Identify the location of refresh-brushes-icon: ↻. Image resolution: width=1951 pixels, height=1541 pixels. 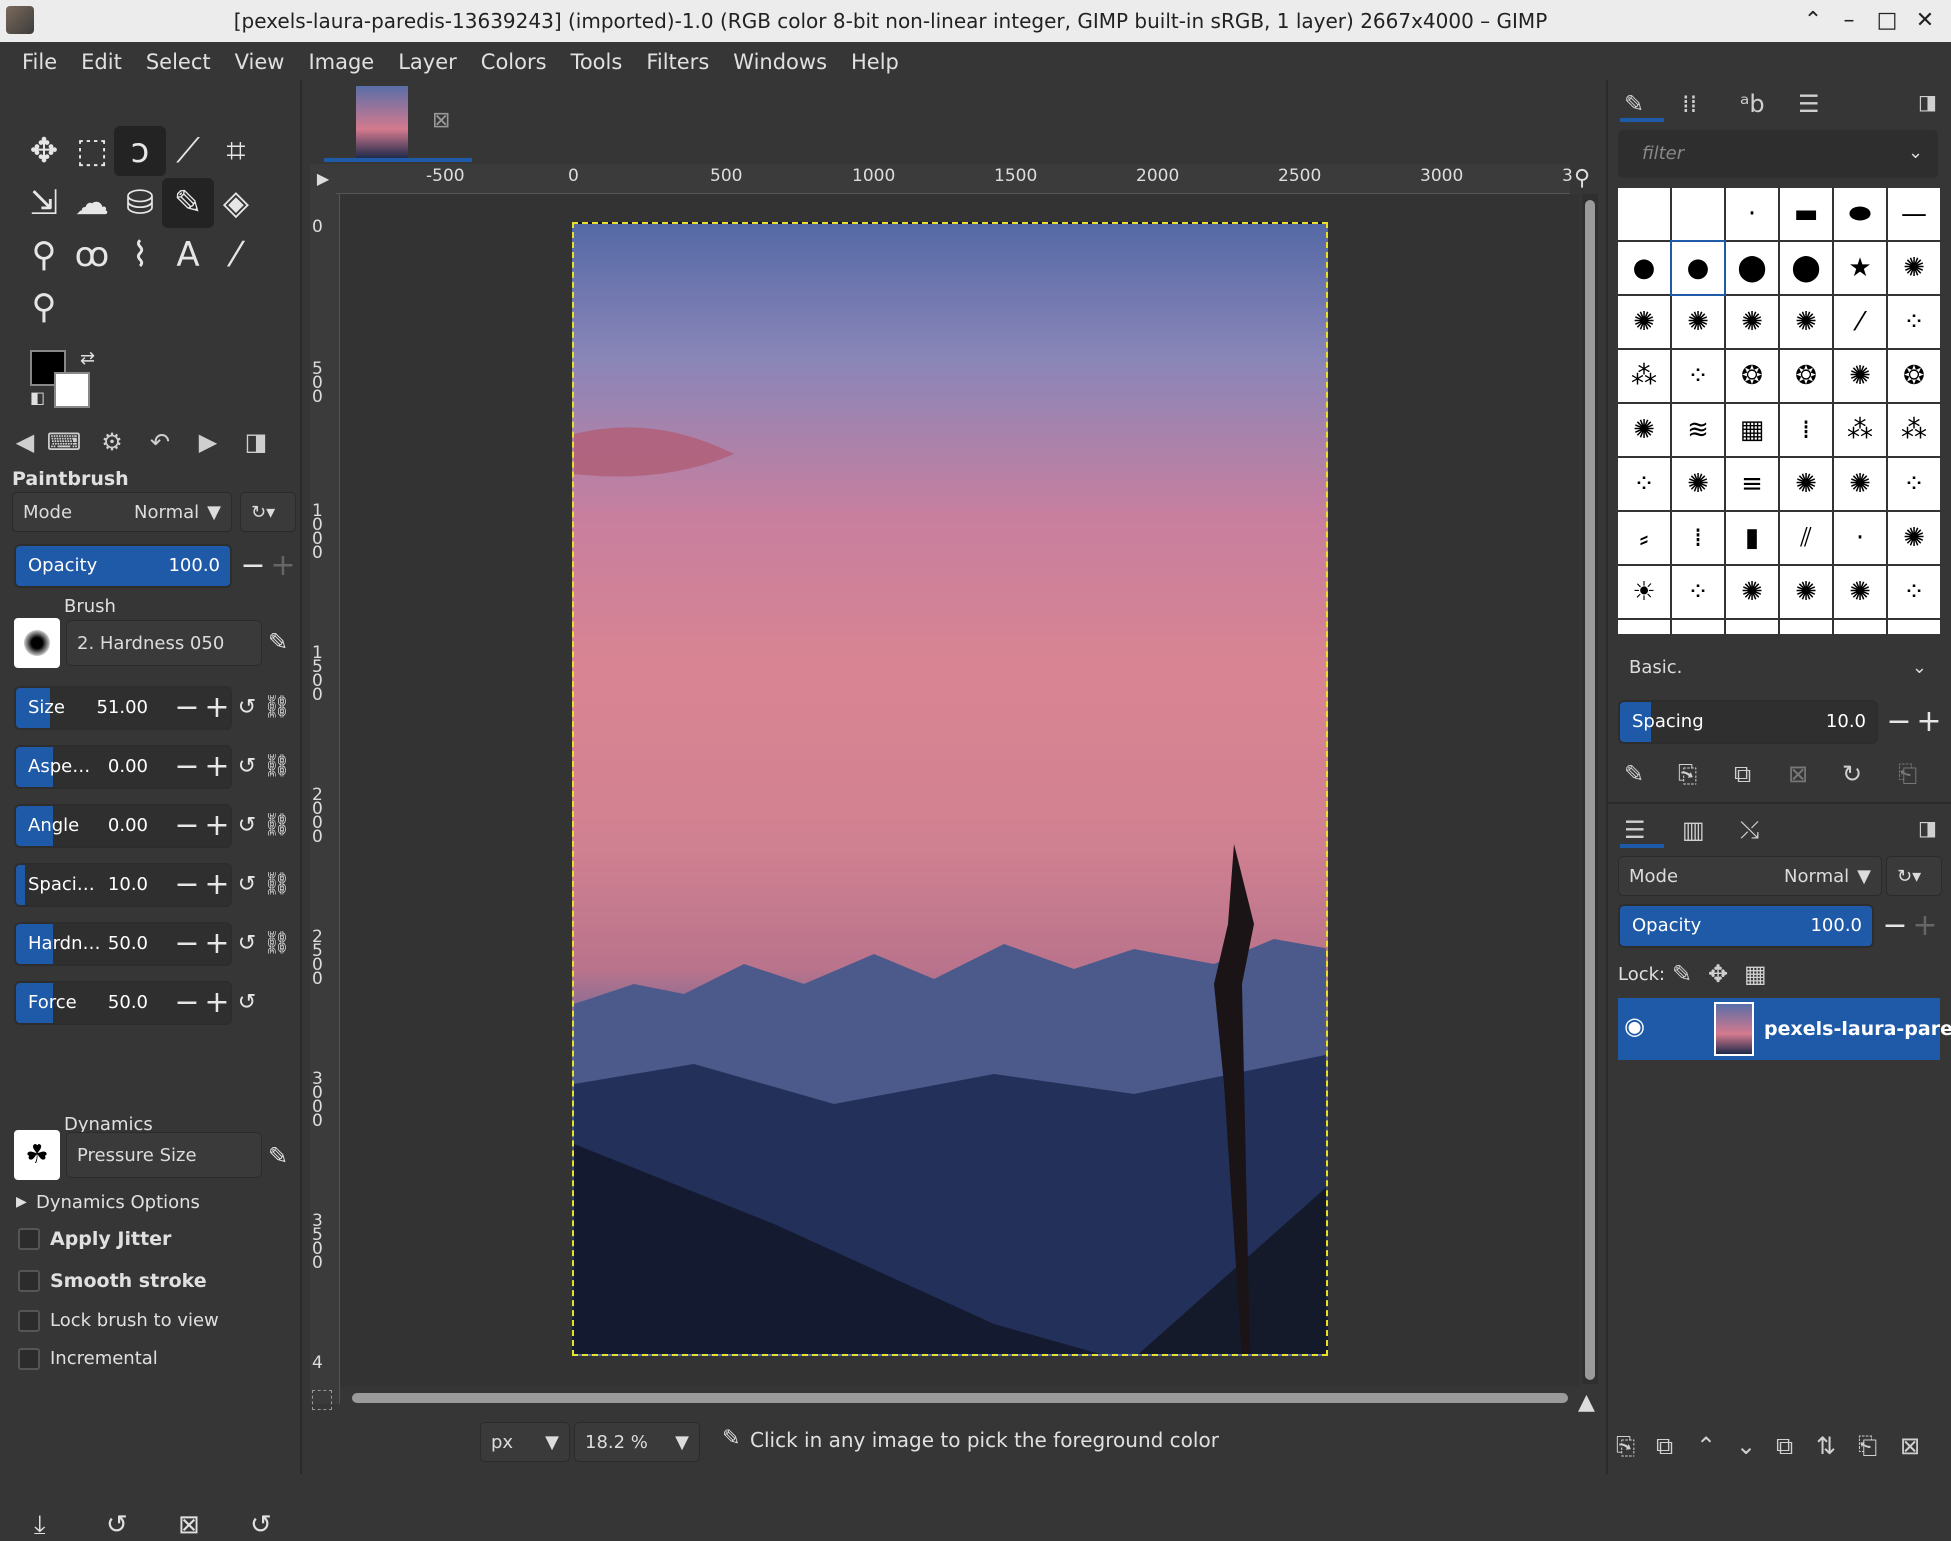
(1852, 774).